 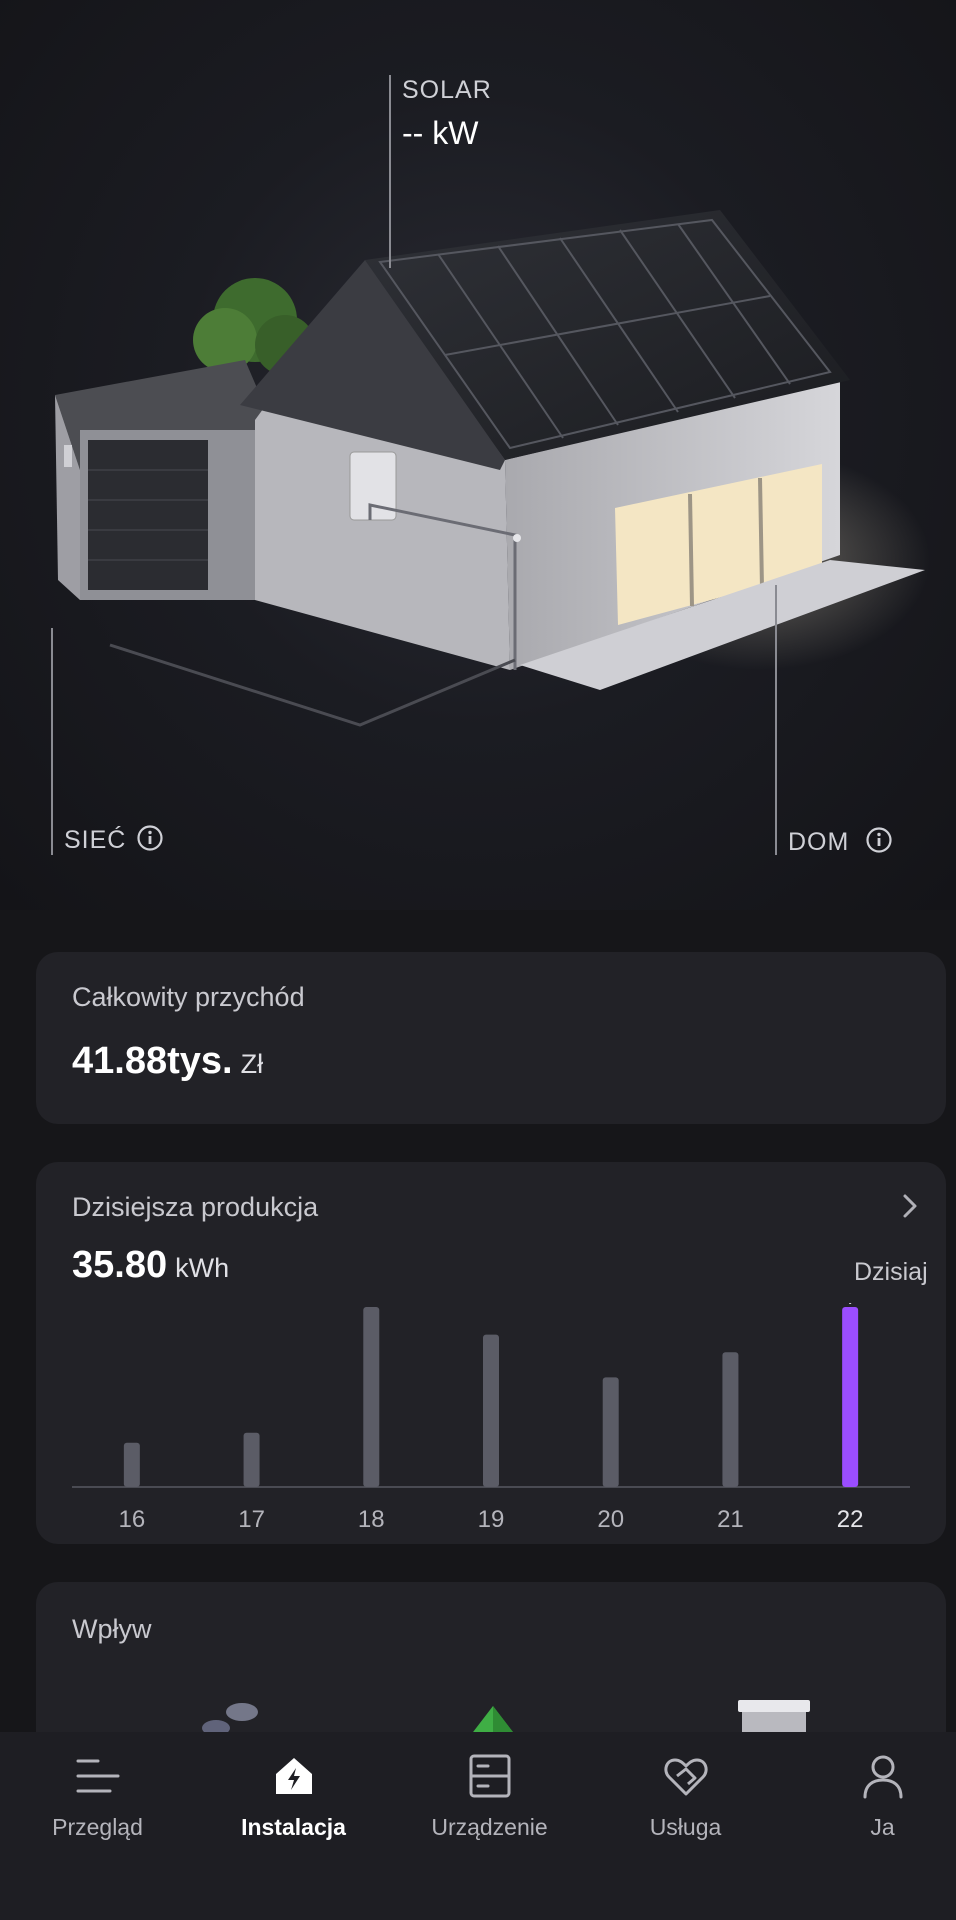 What do you see at coordinates (819, 842) in the screenshot?
I see `home-label: DOM` at bounding box center [819, 842].